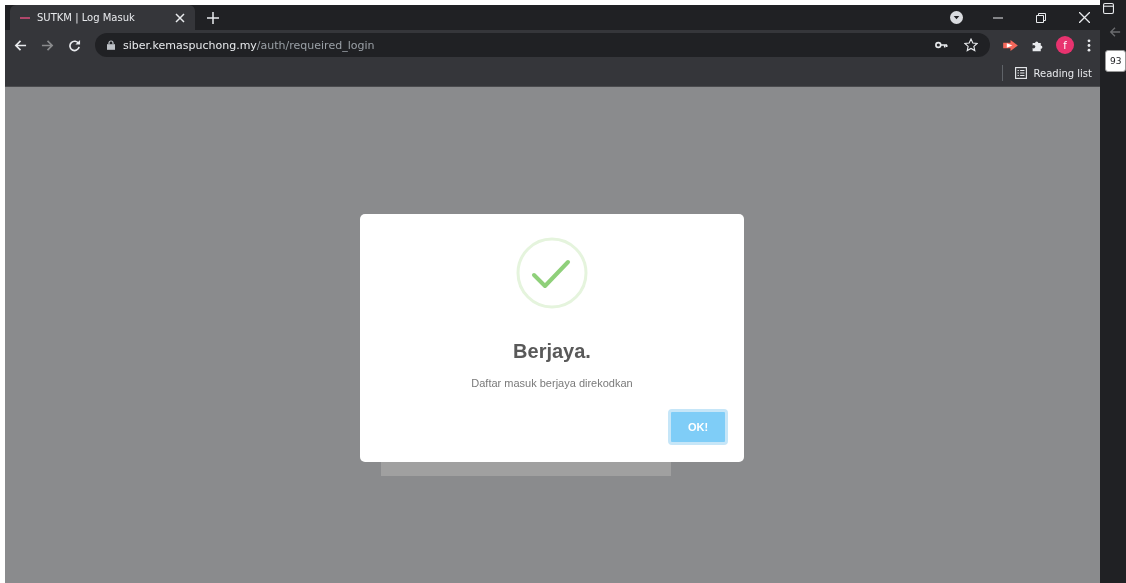 Image resolution: width=1126 pixels, height=583 pixels. What do you see at coordinates (74, 45) in the screenshot?
I see `reload-icon` at bounding box center [74, 45].